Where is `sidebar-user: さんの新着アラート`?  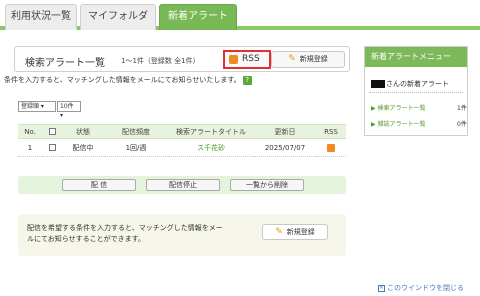 sidebar-user: さんの新着アラート is located at coordinates (410, 84).